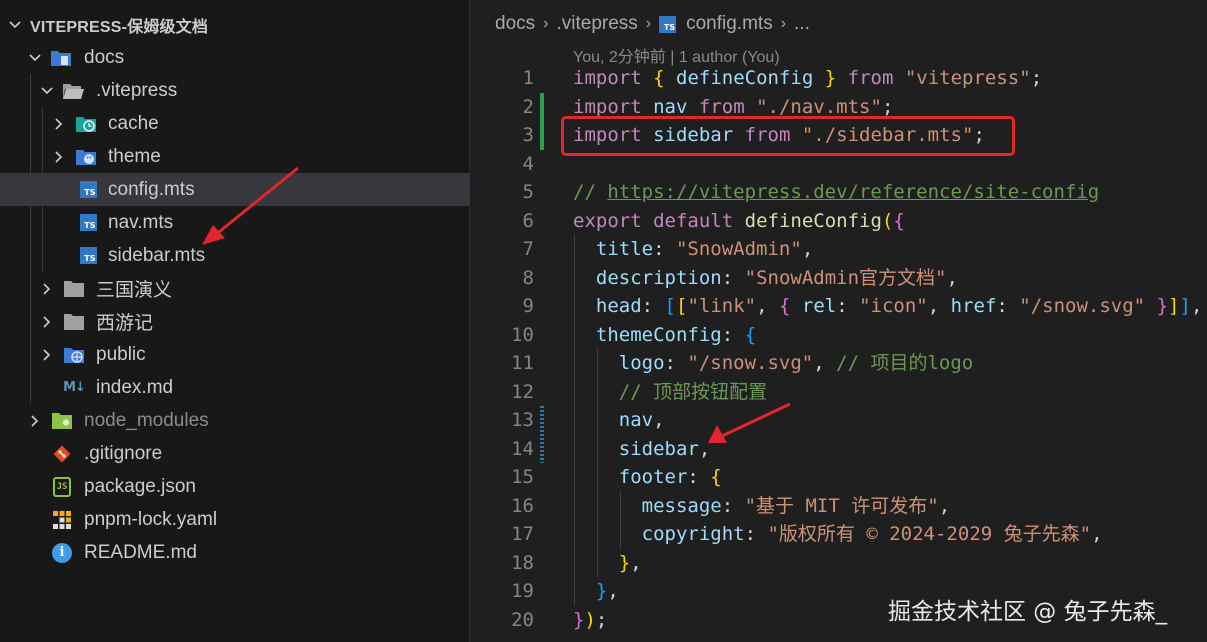  I want to click on tree-item-label: cache, so click(133, 123).